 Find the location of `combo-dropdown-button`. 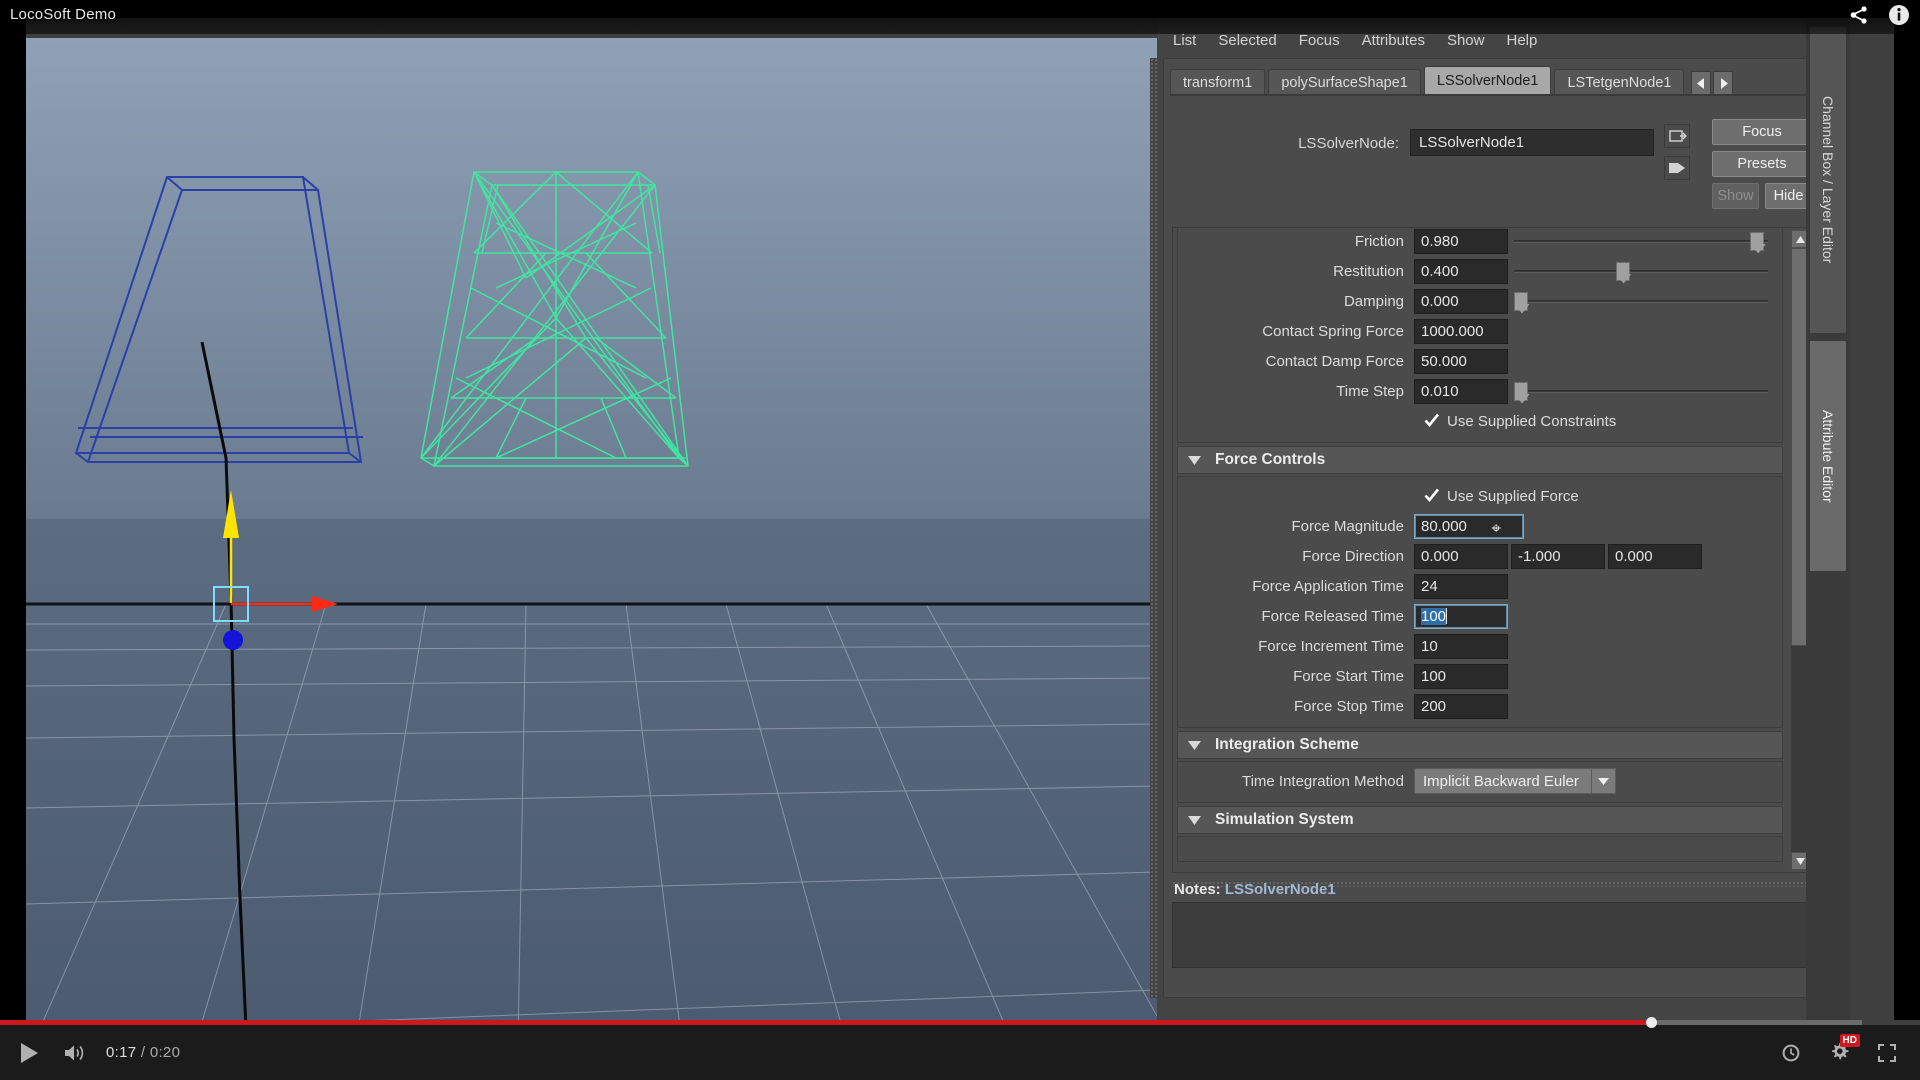

combo-dropdown-button is located at coordinates (1604, 781).